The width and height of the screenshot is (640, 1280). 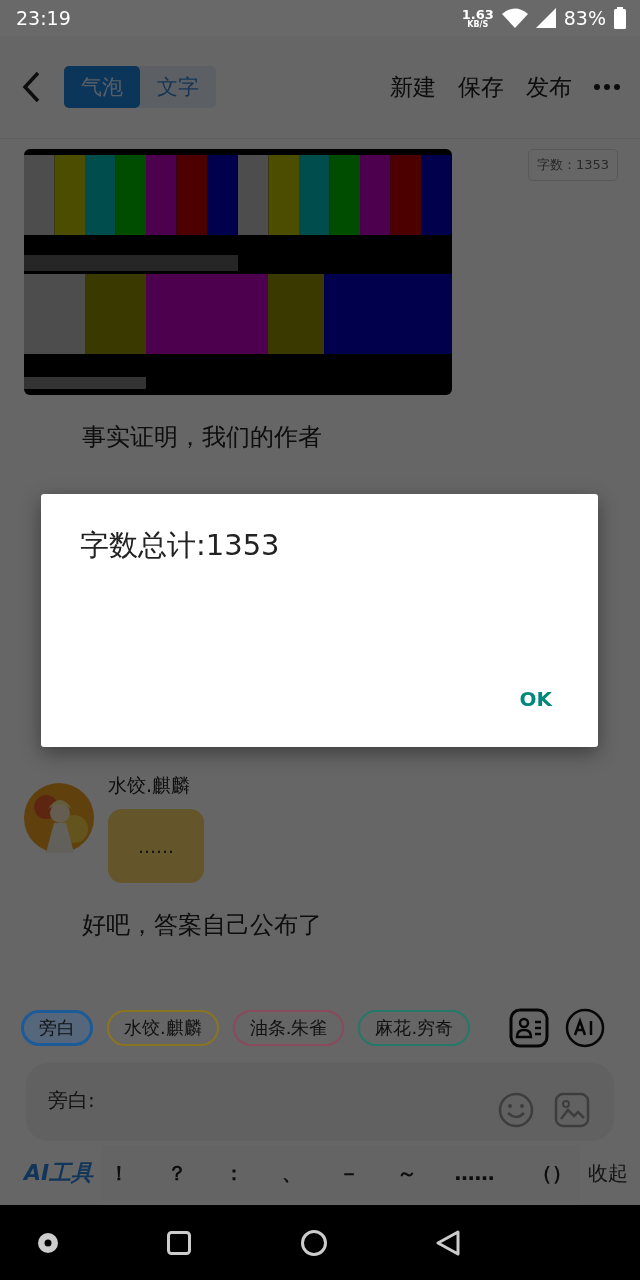 I want to click on contact-card-icon, so click(x=529, y=1028).